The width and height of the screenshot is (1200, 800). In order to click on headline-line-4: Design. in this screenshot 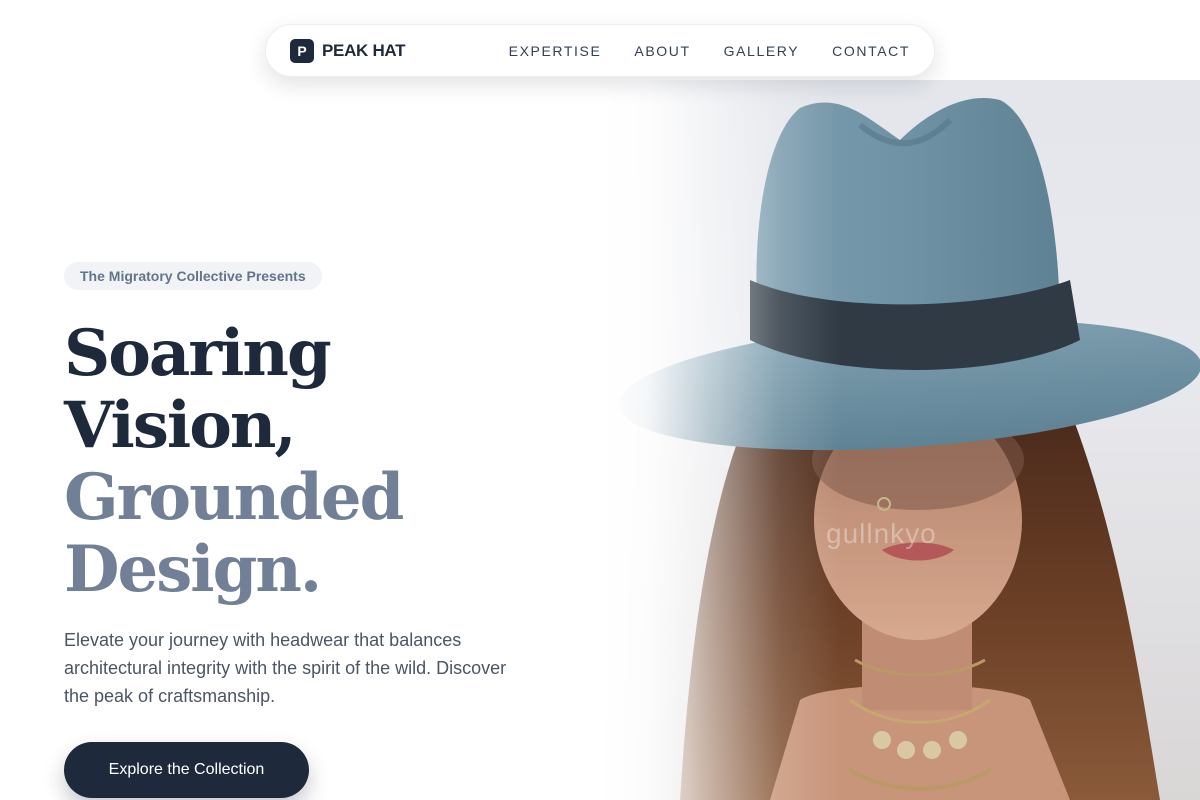, I will do `click(193, 569)`.